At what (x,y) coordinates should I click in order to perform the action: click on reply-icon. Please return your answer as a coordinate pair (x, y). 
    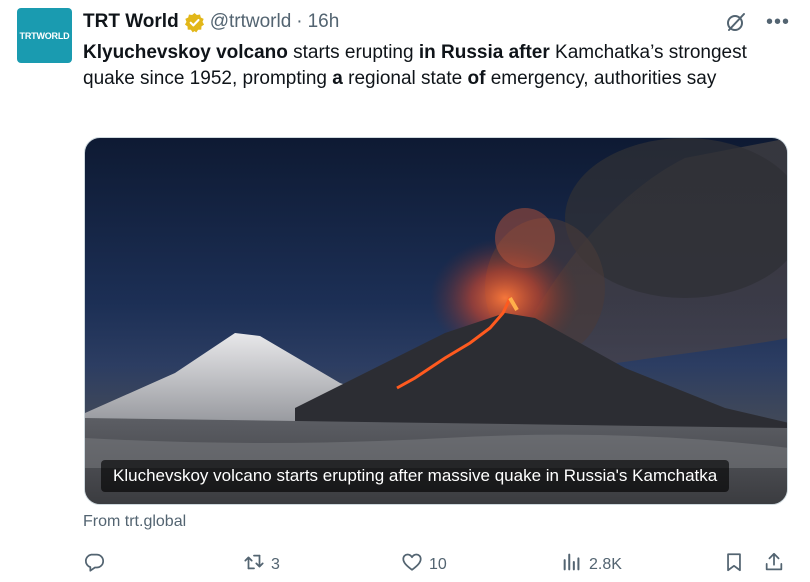
    Looking at the image, I should click on (94, 564).